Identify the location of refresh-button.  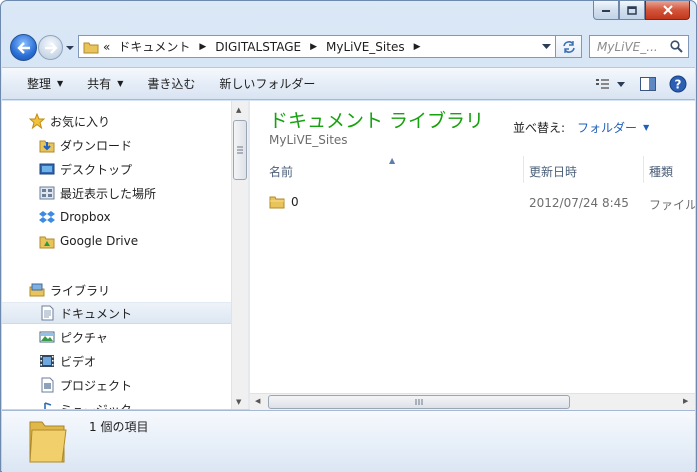
(569, 46).